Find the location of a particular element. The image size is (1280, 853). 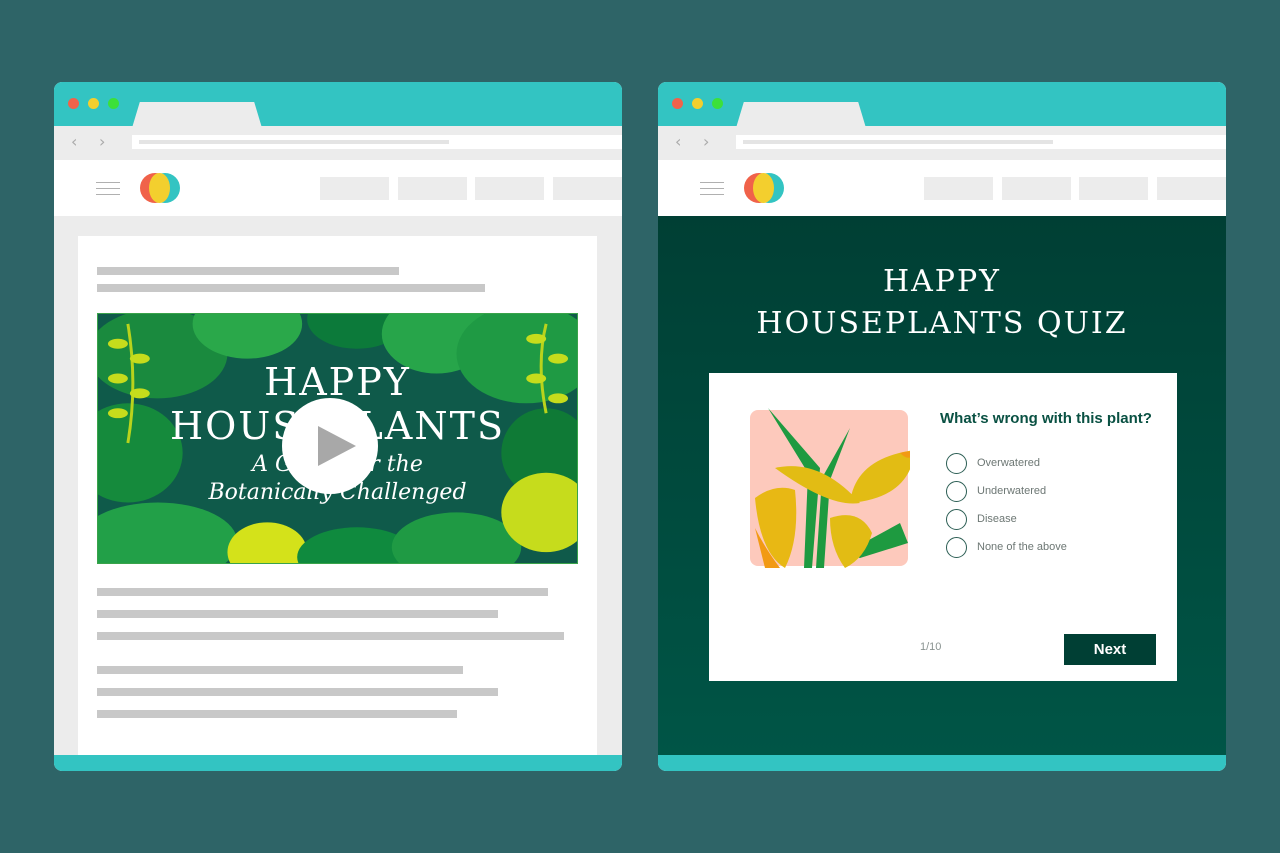

quiz-title-line1: HAPPY is located at coordinates (941, 281).